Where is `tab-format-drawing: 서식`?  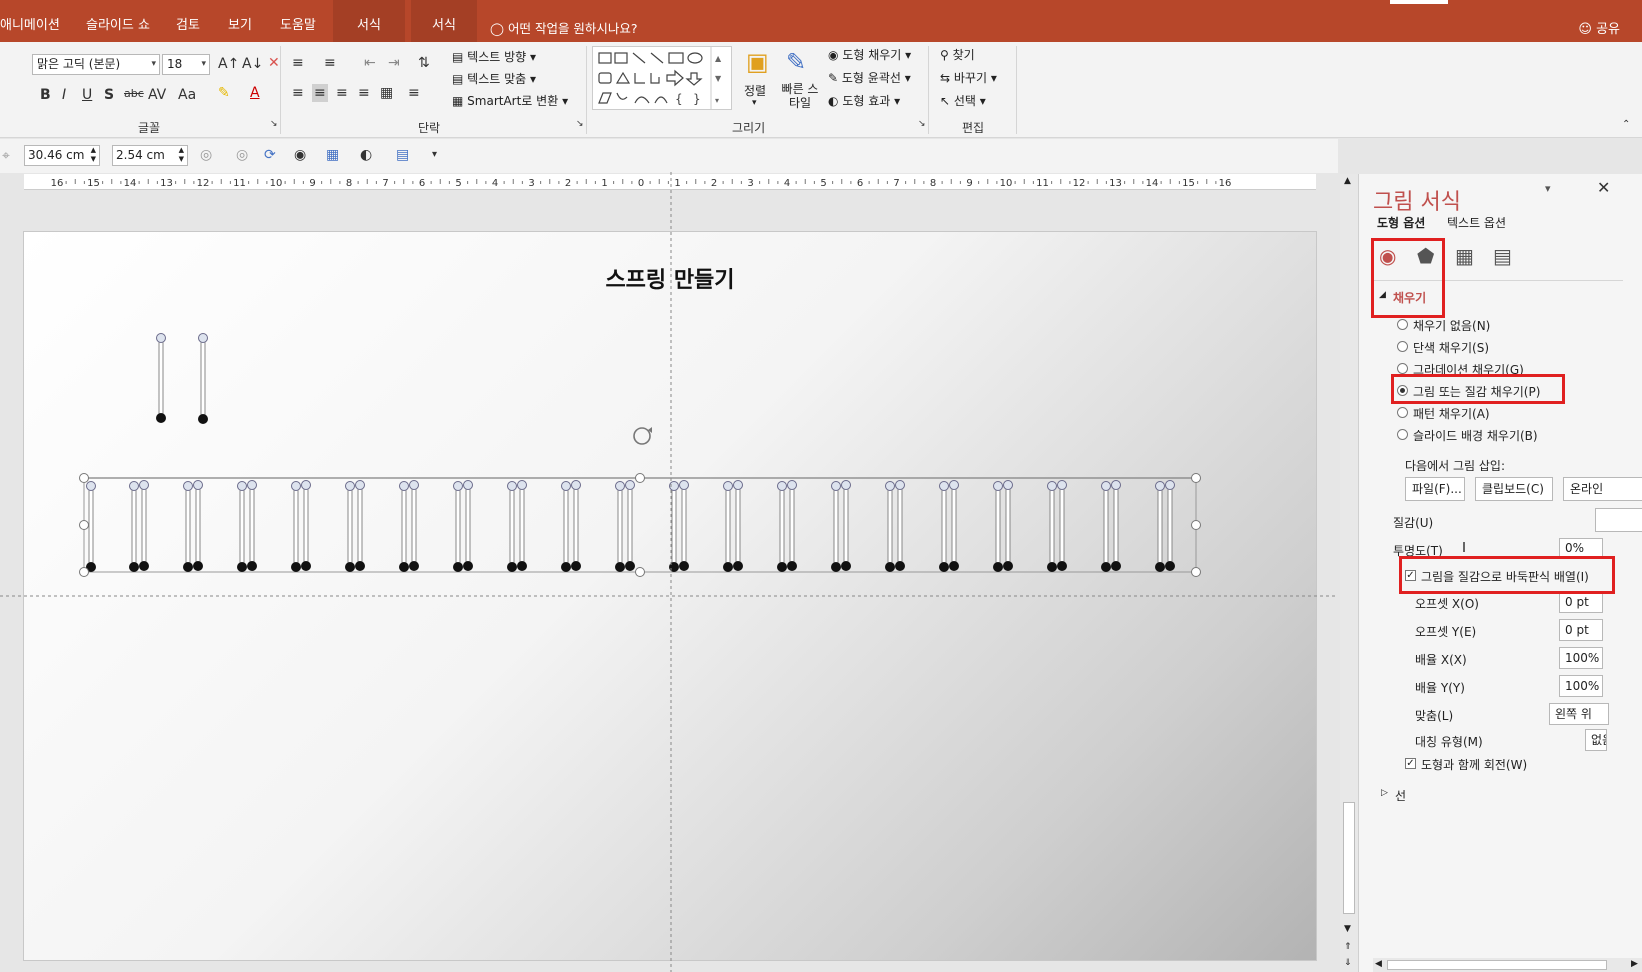 tab-format-drawing: 서식 is located at coordinates (369, 21).